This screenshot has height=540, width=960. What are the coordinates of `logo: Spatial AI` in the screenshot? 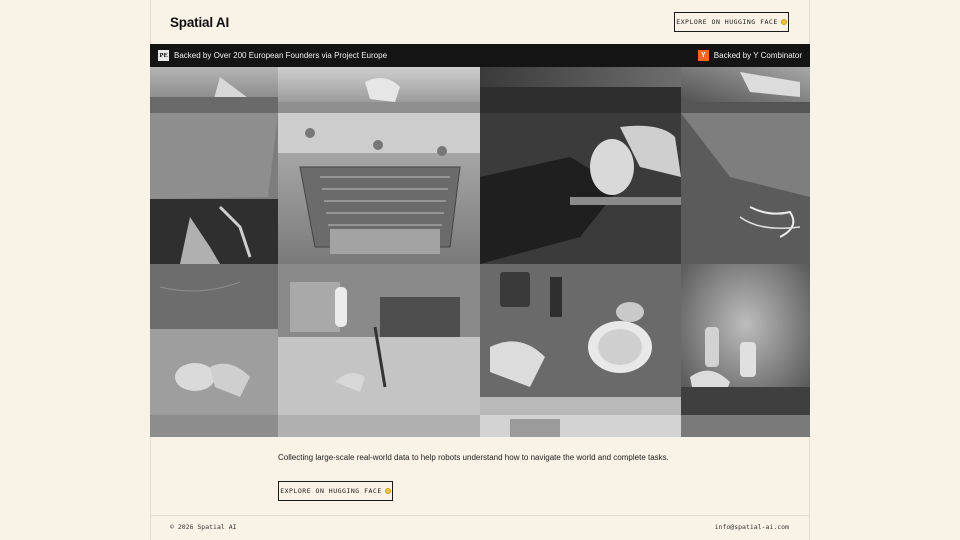 It's located at (199, 22).